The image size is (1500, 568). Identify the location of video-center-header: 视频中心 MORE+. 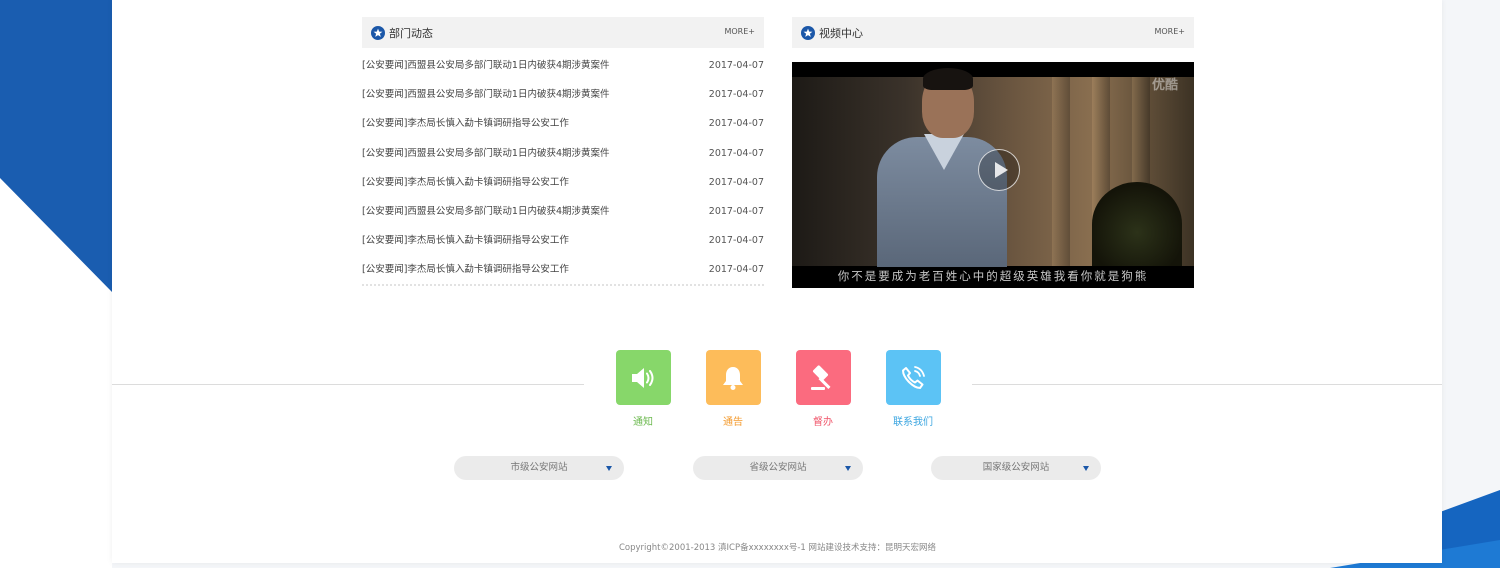
(993, 32).